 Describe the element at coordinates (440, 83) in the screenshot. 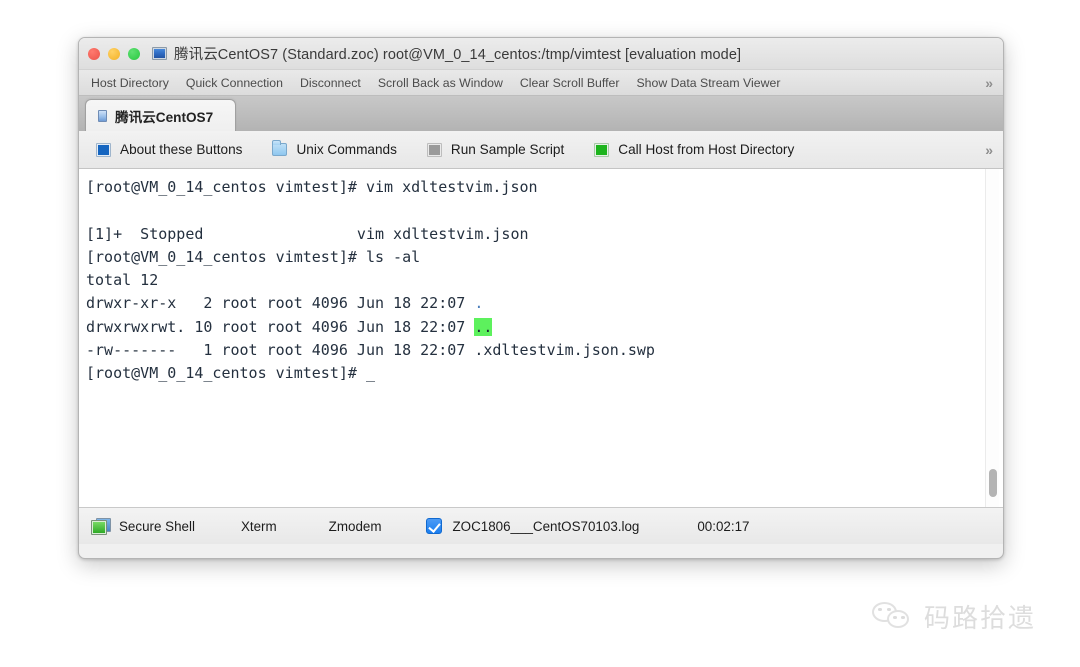

I see `cmd-scroll-back-as-window: Scroll Back as Window` at that location.